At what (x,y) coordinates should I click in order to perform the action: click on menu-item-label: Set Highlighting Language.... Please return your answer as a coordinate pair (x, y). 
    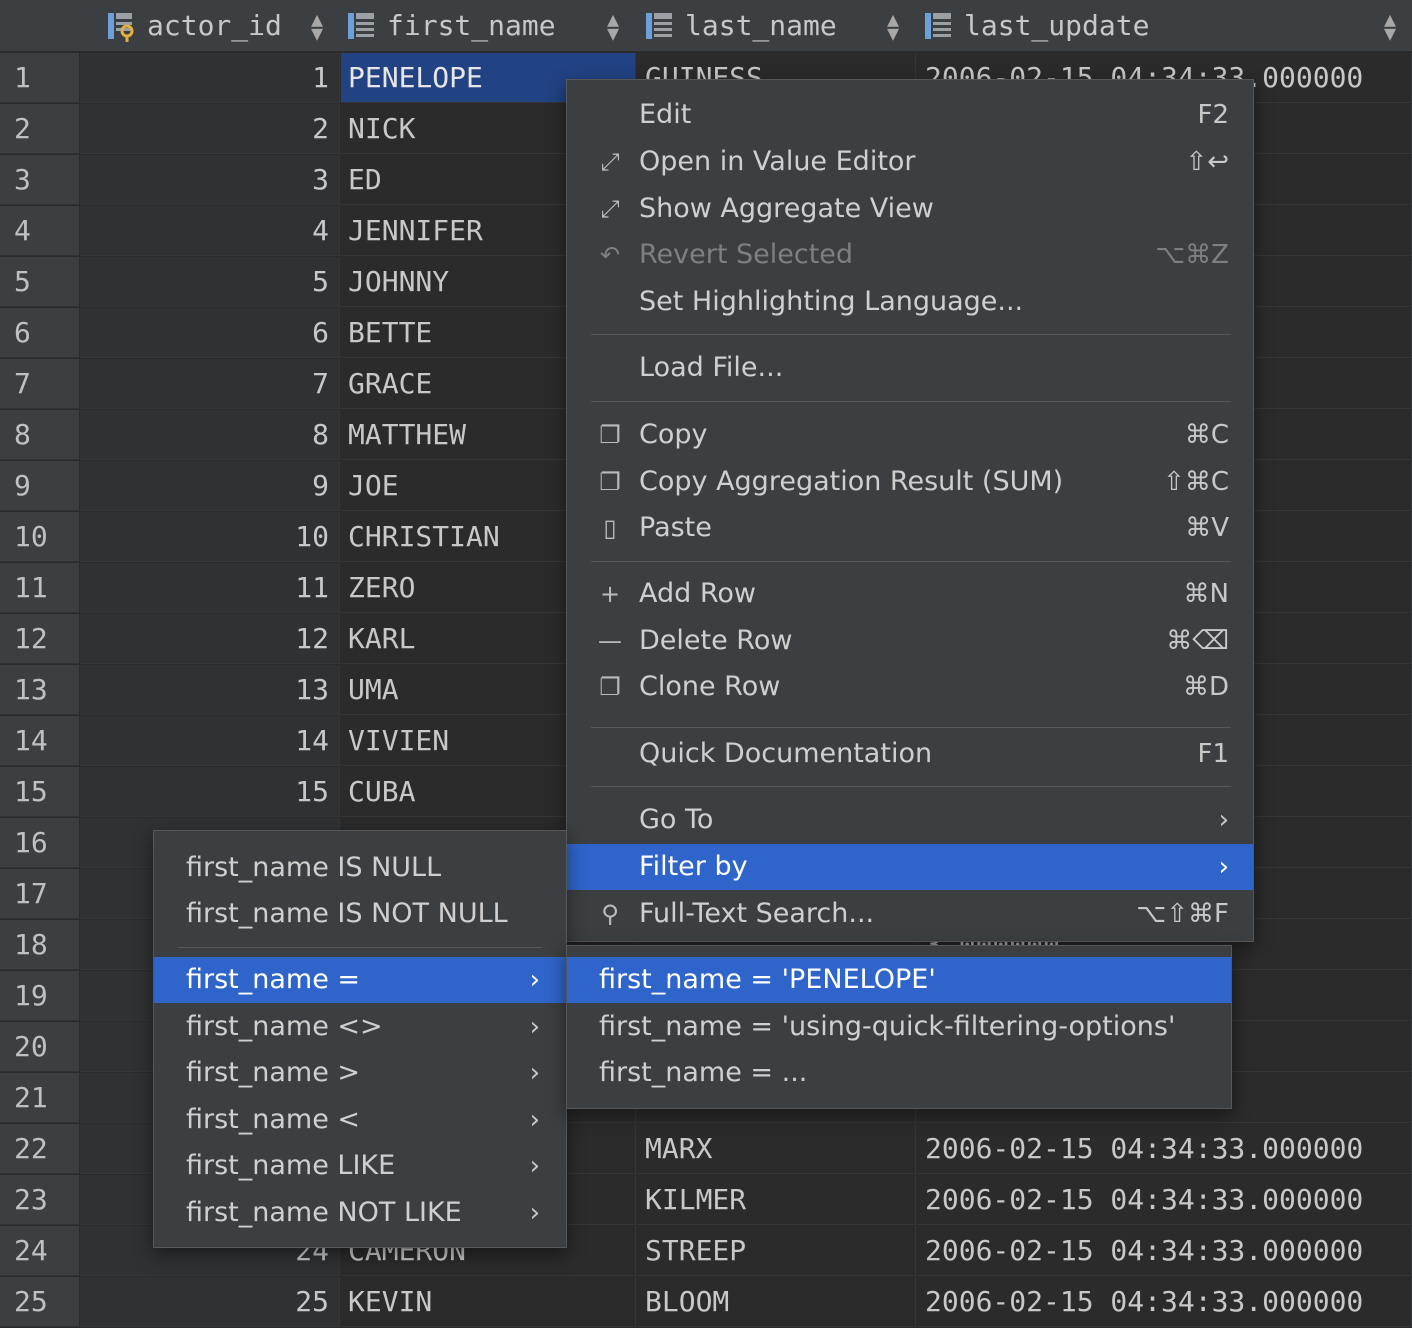
    Looking at the image, I should click on (831, 302).